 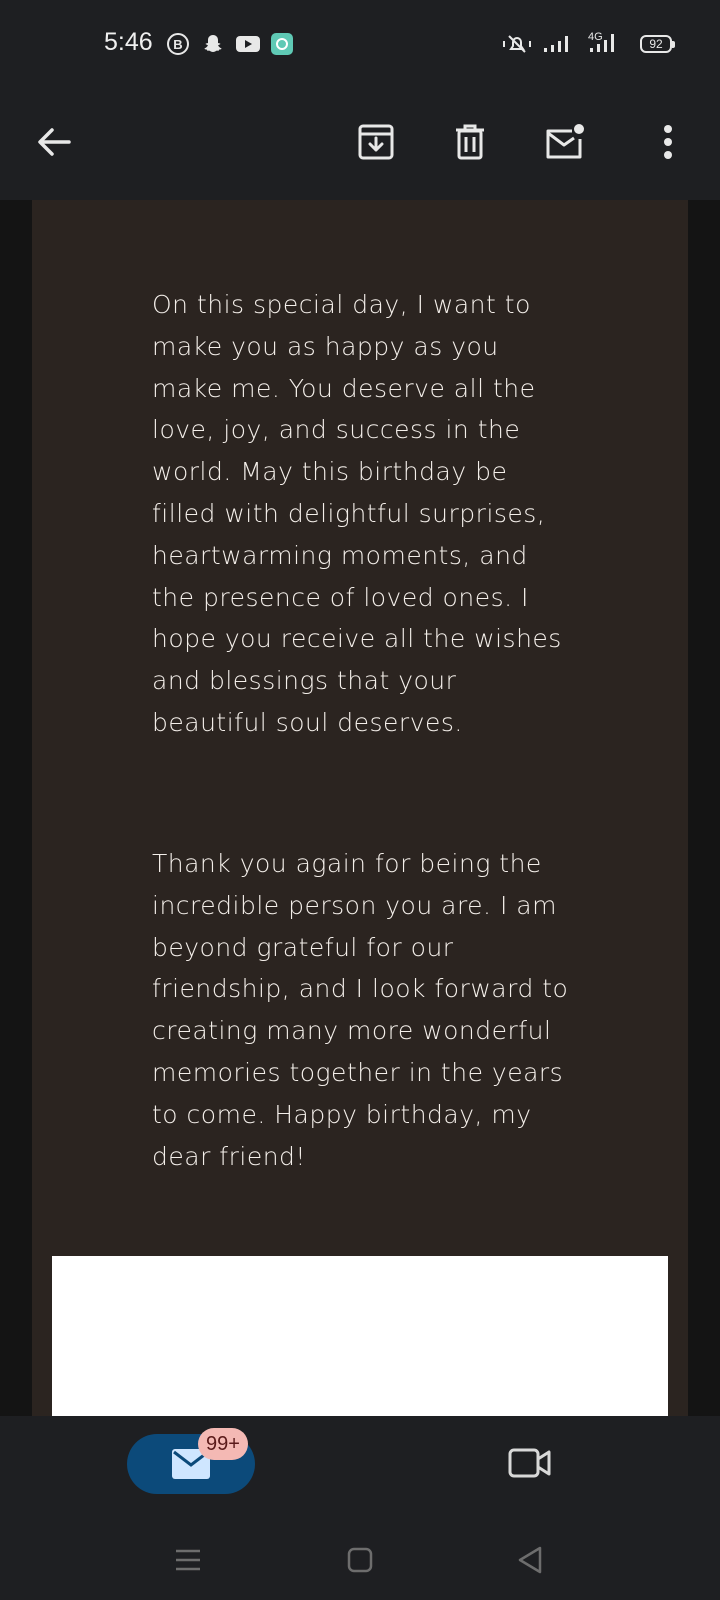 I want to click on email-toolbar, so click(x=360, y=145).